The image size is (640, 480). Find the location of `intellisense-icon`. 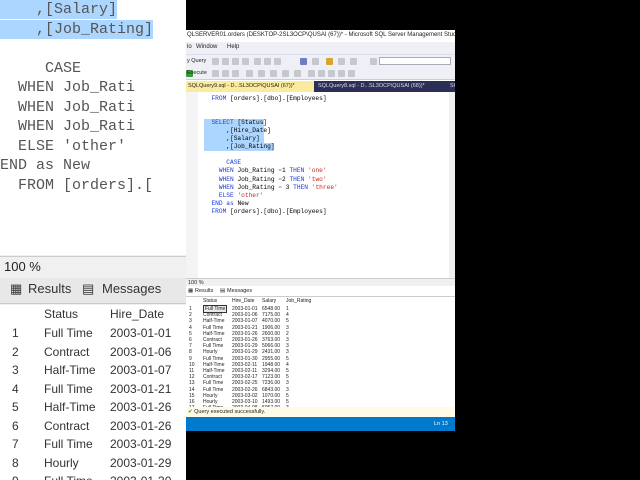

intellisense-icon is located at coordinates (261, 73).